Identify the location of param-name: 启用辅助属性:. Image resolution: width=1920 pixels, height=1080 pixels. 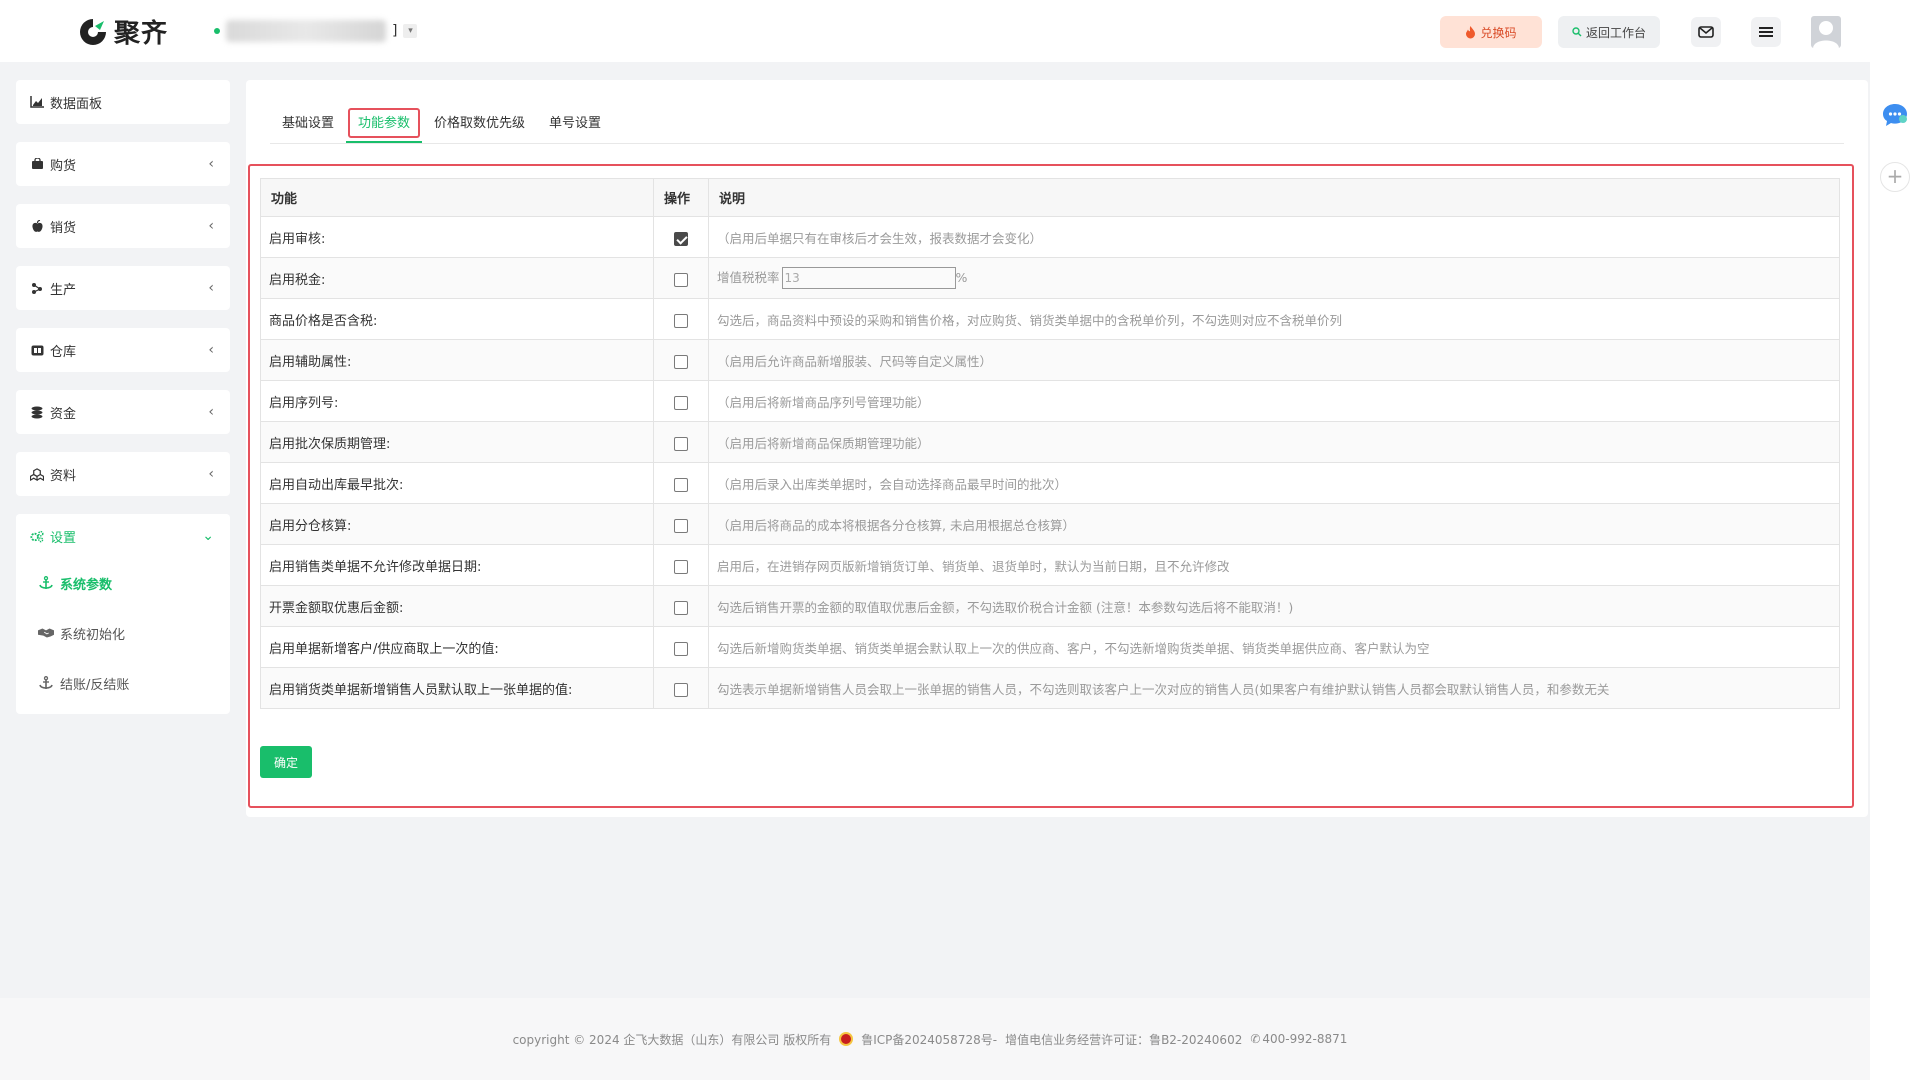
(457, 360).